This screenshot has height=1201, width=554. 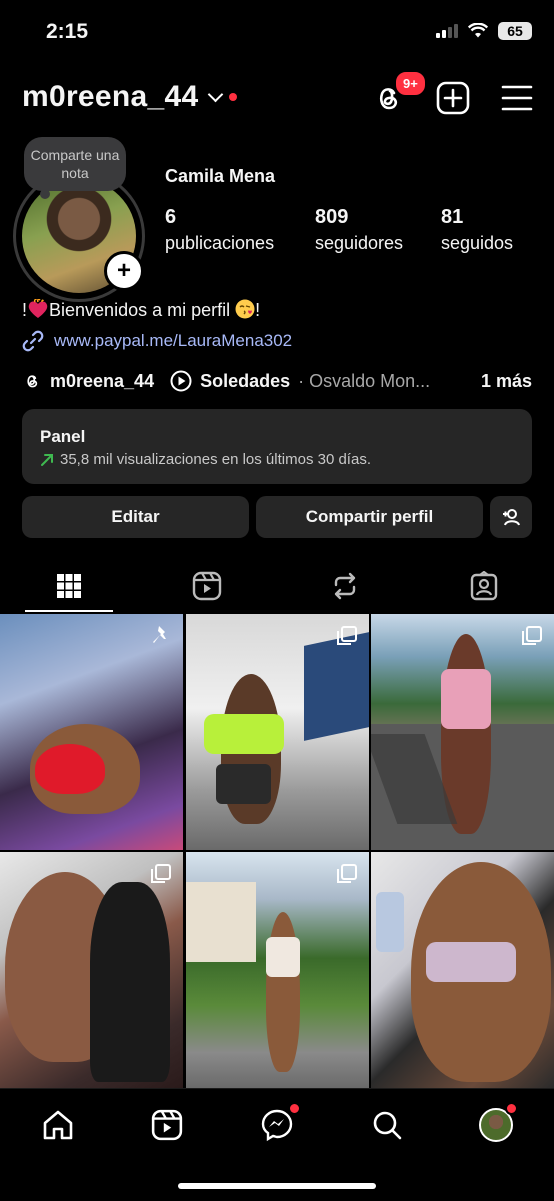 I want to click on profile-tabs, so click(x=277, y=586).